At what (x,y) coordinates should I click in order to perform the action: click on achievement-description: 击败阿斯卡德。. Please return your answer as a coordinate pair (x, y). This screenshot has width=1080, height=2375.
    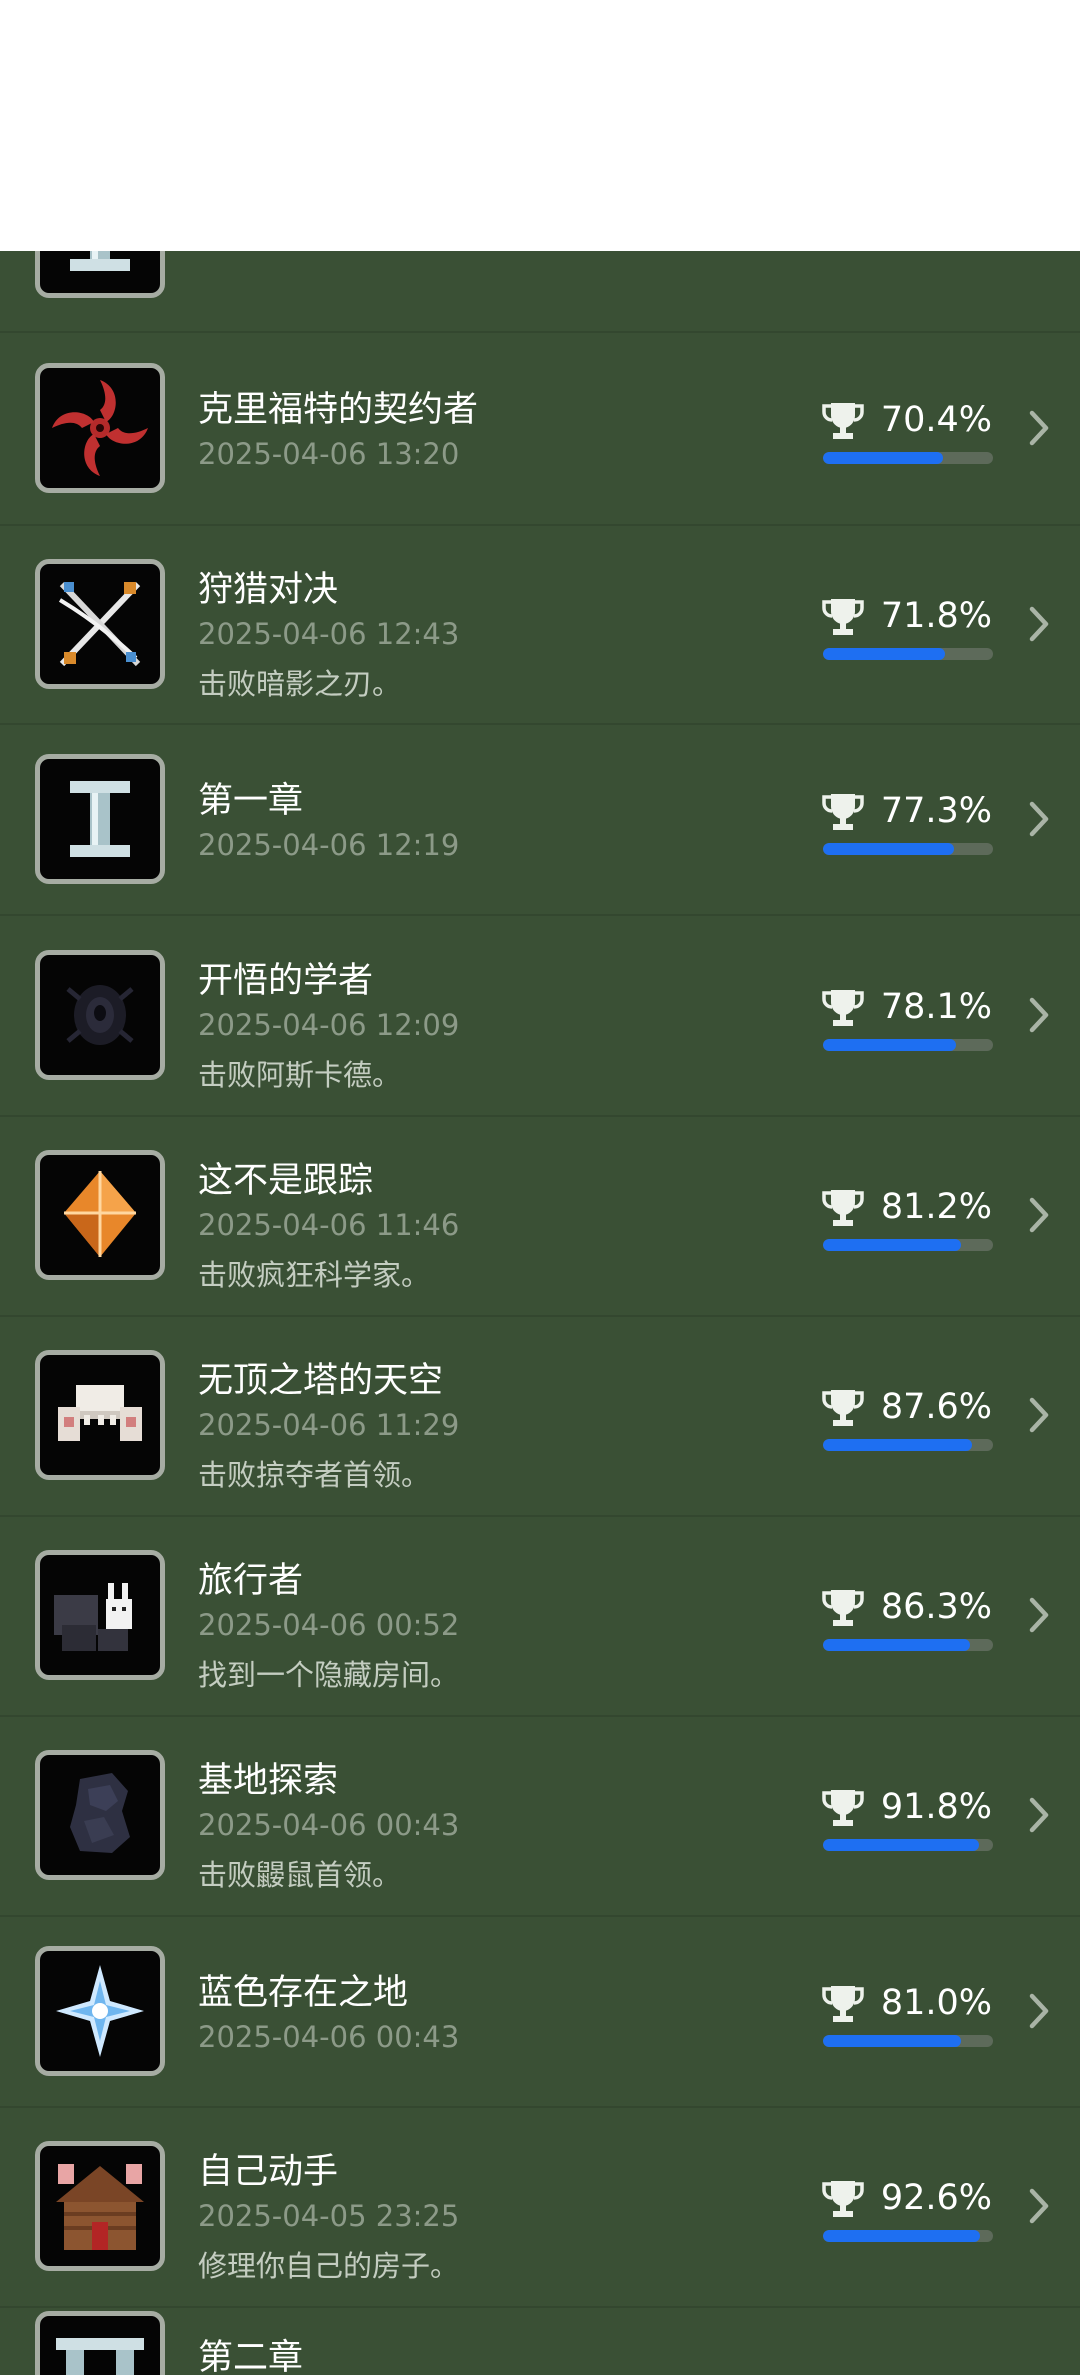
    Looking at the image, I should click on (300, 1074).